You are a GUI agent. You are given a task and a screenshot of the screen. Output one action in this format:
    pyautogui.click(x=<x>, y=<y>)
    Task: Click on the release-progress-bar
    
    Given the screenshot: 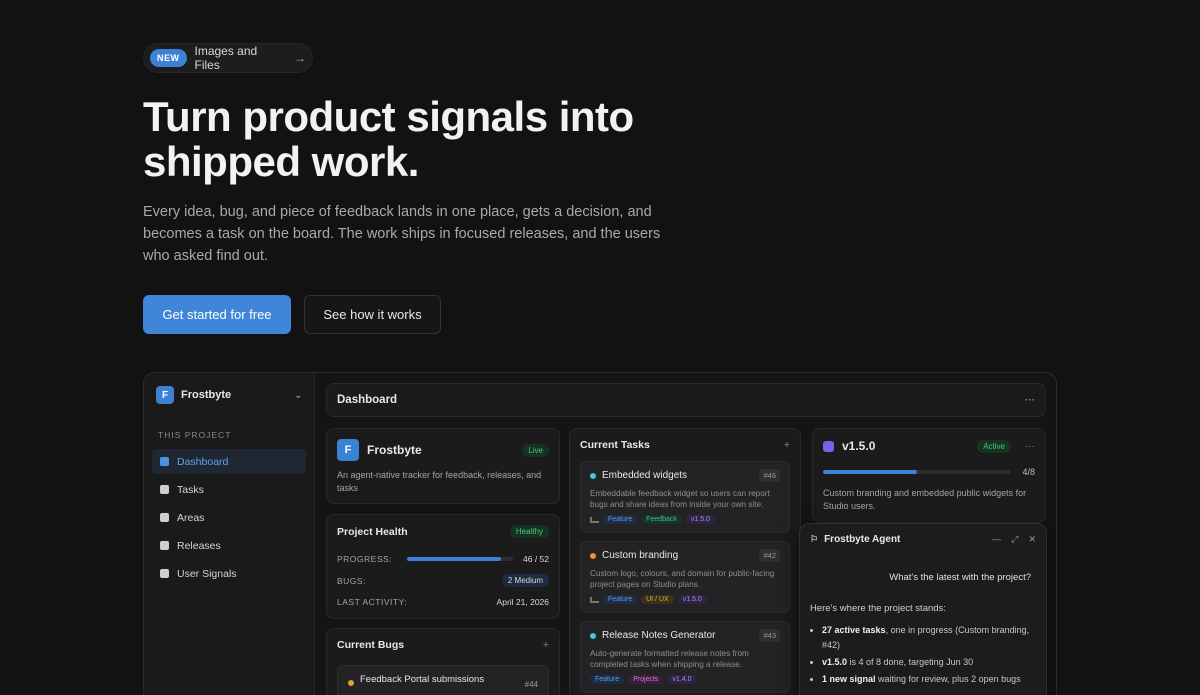 What is the action you would take?
    pyautogui.click(x=917, y=472)
    